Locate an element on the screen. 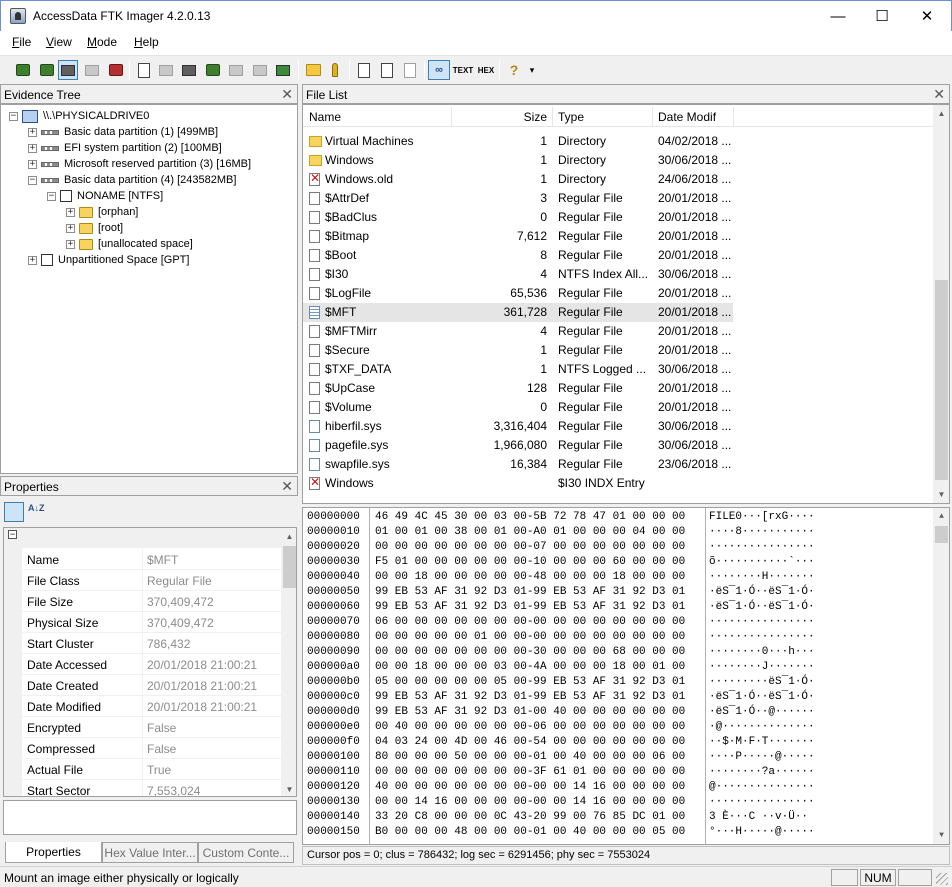  resize-grip-icon is located at coordinates (942, 879).